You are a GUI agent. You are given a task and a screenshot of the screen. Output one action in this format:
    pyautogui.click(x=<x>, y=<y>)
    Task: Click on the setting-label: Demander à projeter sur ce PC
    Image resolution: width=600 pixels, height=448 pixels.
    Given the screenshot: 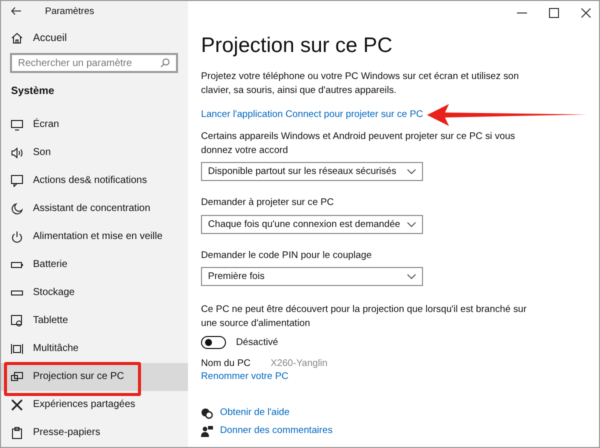 What is the action you would take?
    pyautogui.click(x=268, y=203)
    